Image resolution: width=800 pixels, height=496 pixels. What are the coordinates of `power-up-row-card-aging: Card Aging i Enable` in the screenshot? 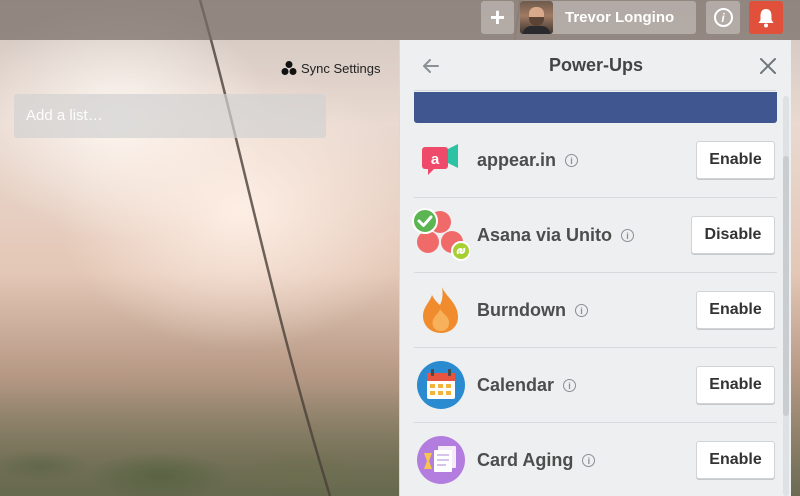 It's located at (595, 459).